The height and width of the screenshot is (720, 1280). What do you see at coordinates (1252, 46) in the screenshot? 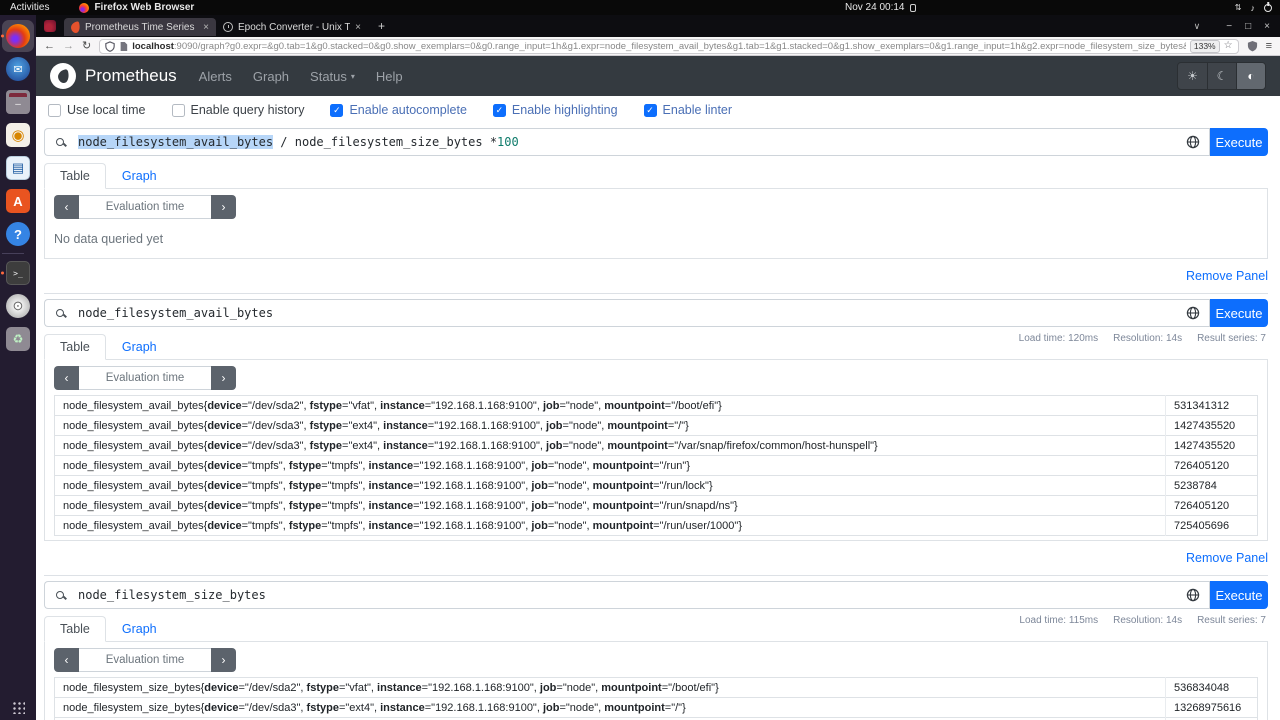
I see `extension-shield-icon` at bounding box center [1252, 46].